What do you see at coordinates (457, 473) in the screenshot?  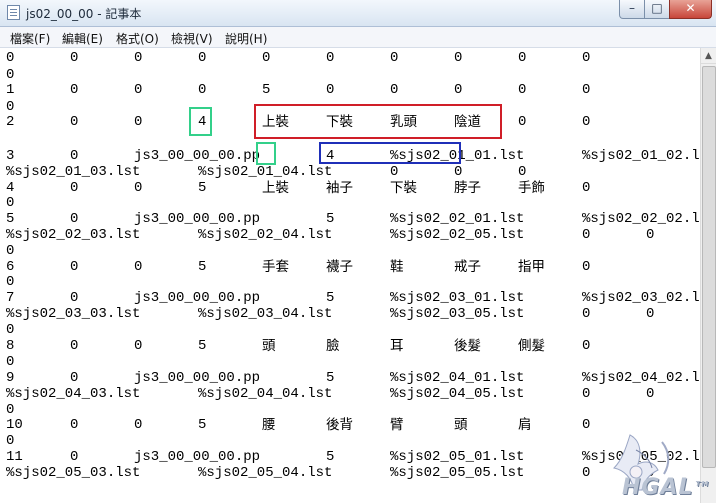 I see `text-token: %sjs02_05_05.lst` at bounding box center [457, 473].